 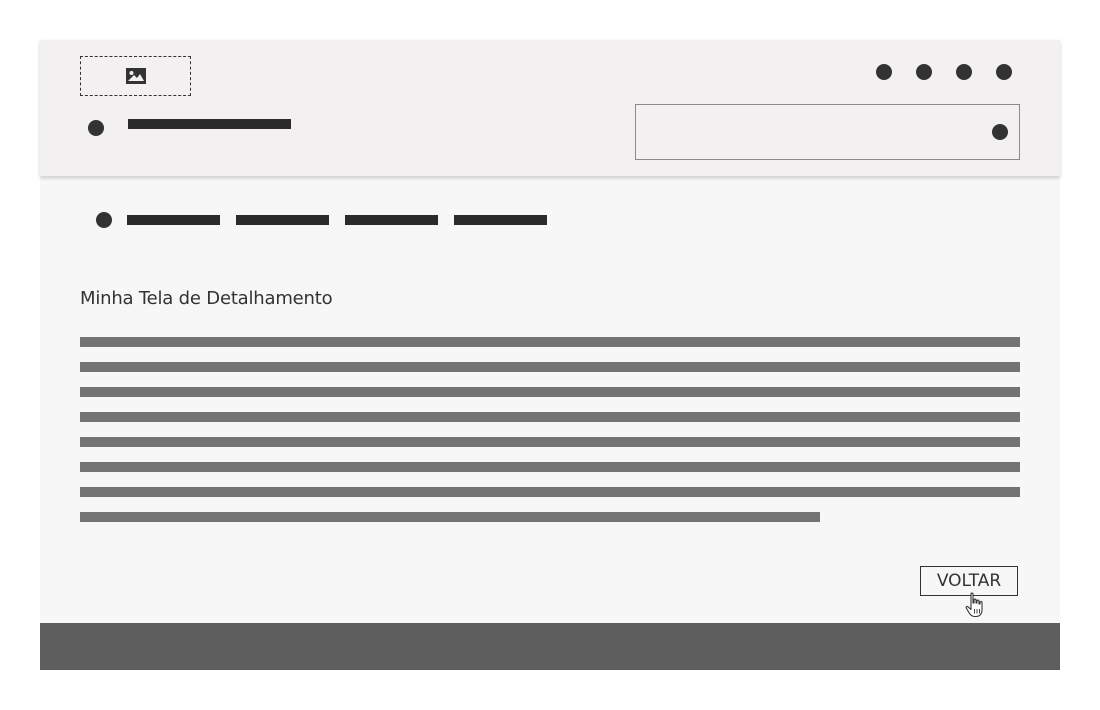 What do you see at coordinates (1000, 132) in the screenshot?
I see `search-icon` at bounding box center [1000, 132].